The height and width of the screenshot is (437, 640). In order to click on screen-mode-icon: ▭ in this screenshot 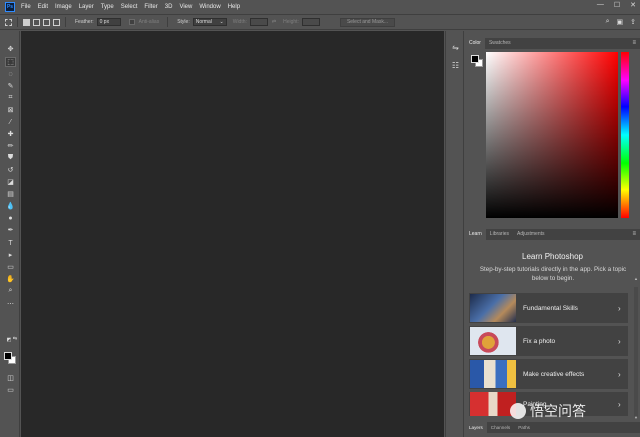, I will do `click(10, 390)`.